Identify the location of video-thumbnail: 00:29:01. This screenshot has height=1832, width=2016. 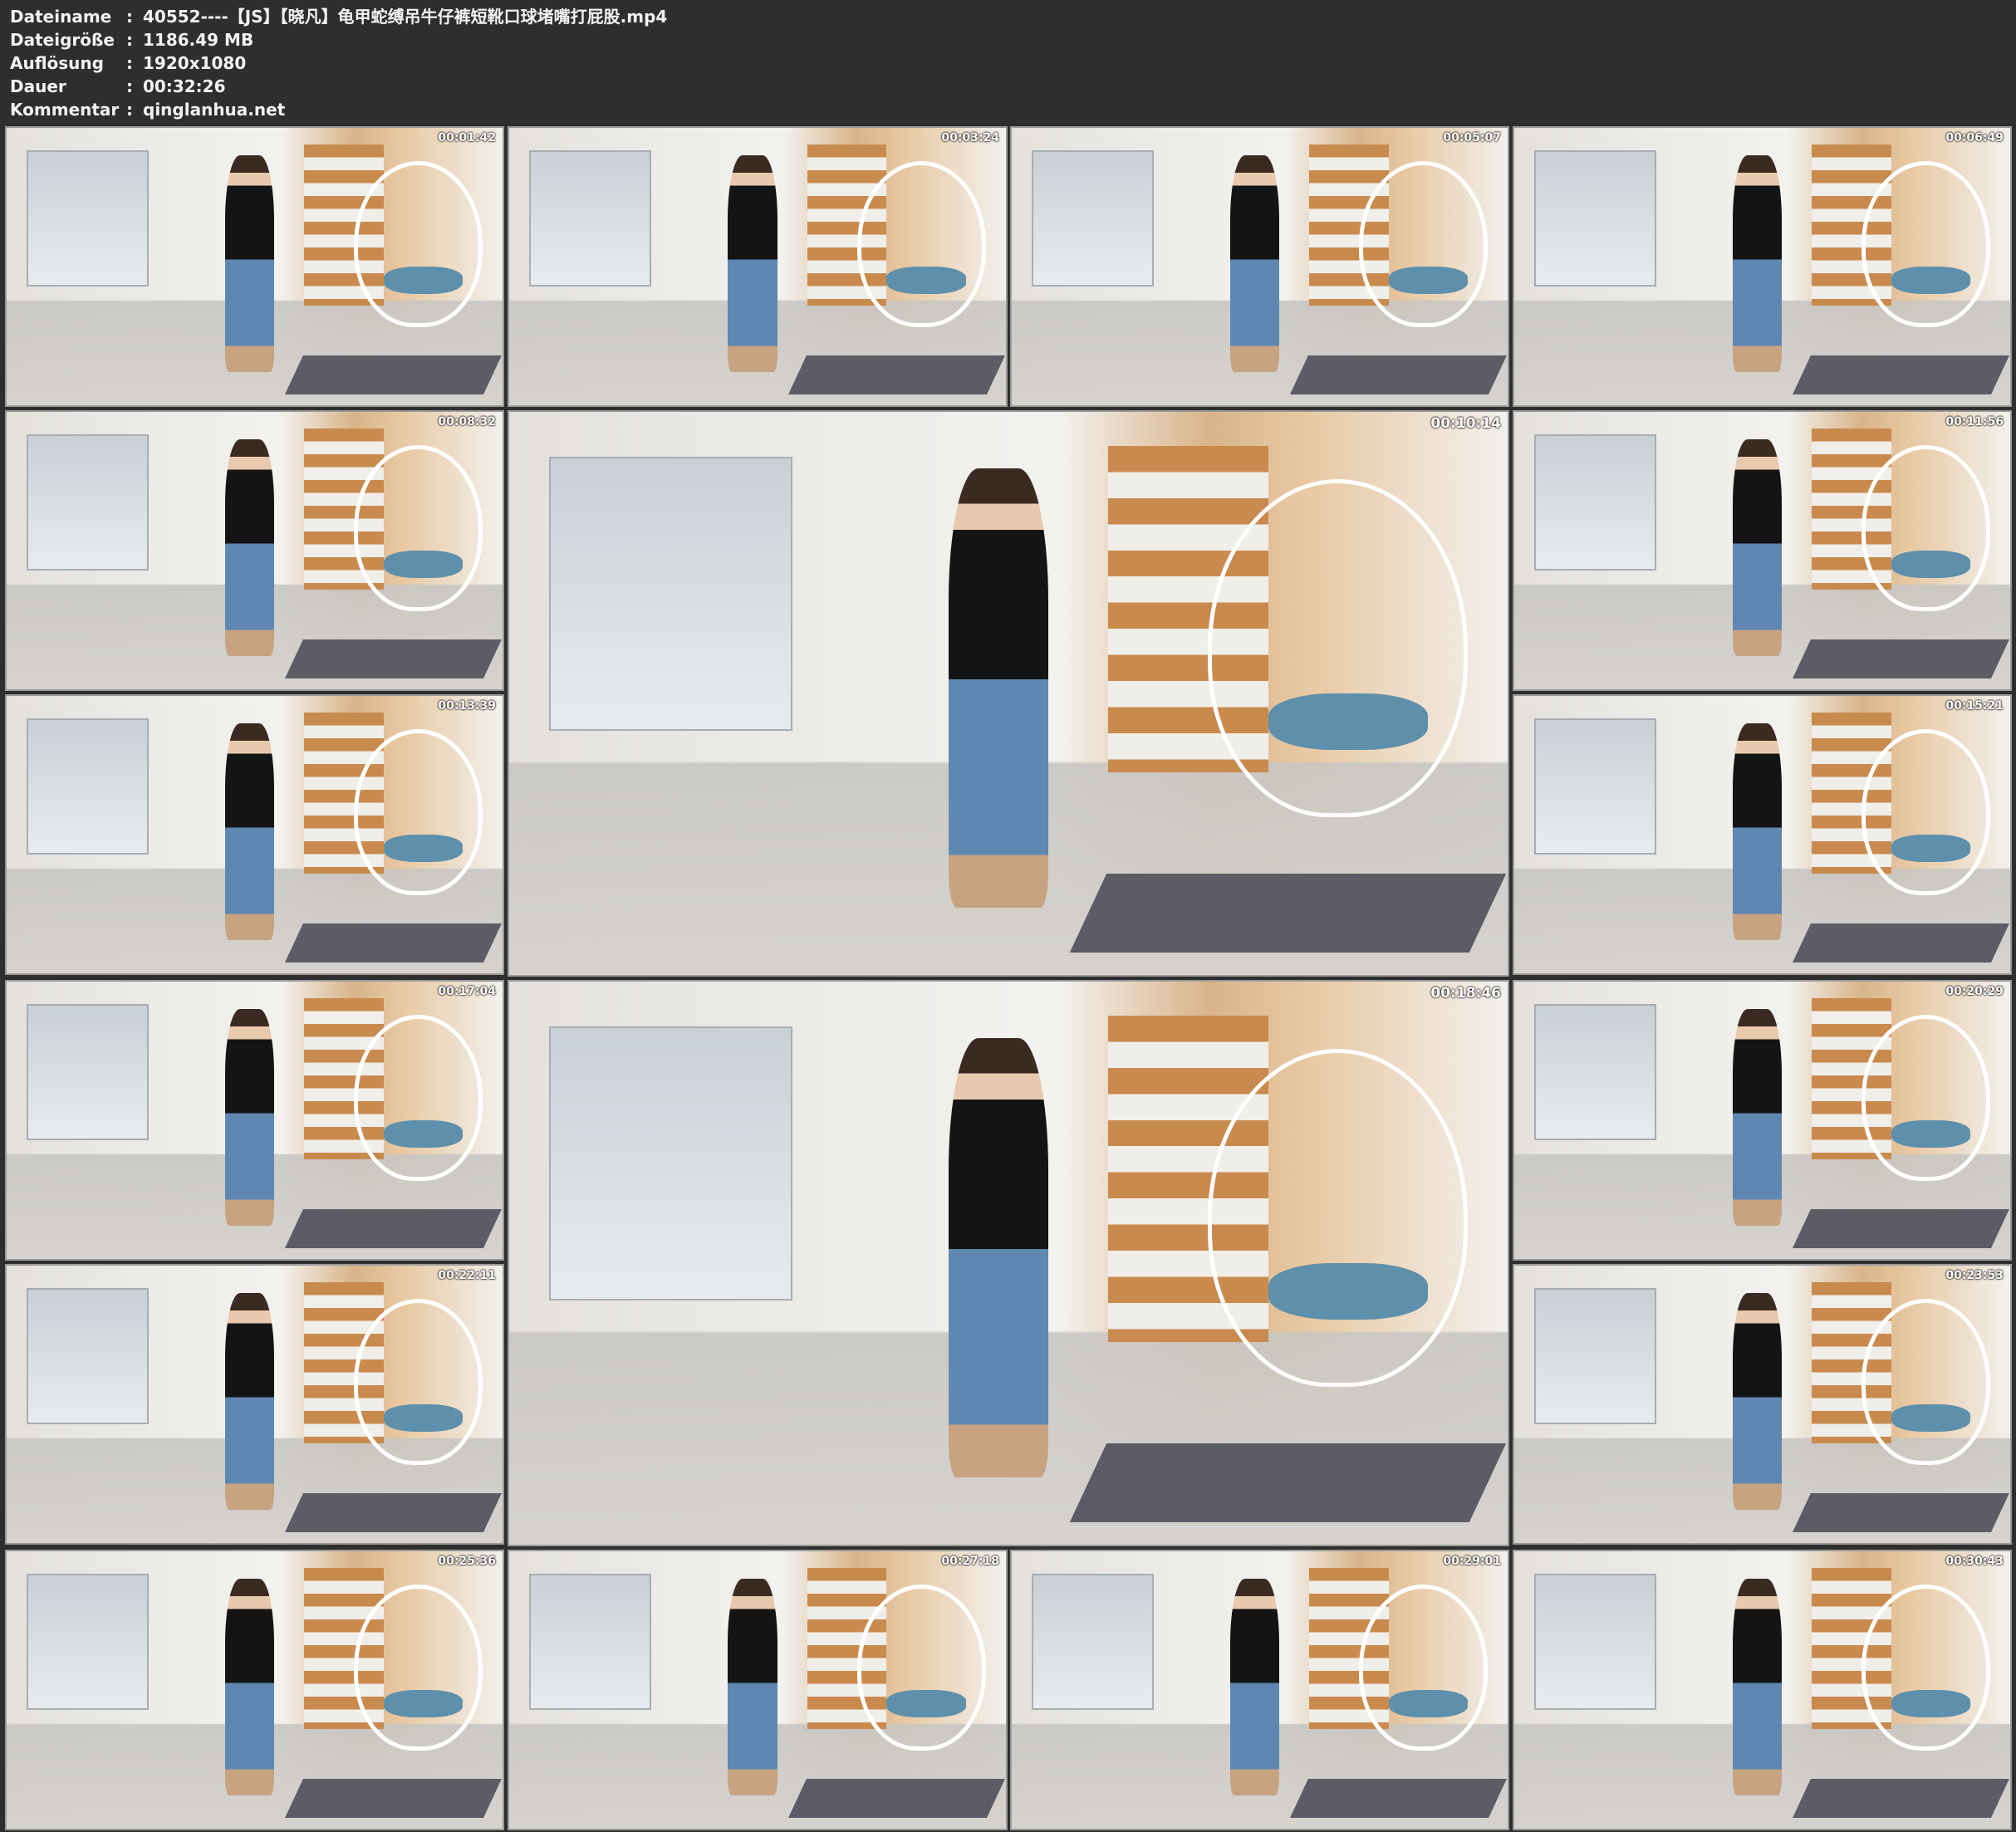
(1259, 1690).